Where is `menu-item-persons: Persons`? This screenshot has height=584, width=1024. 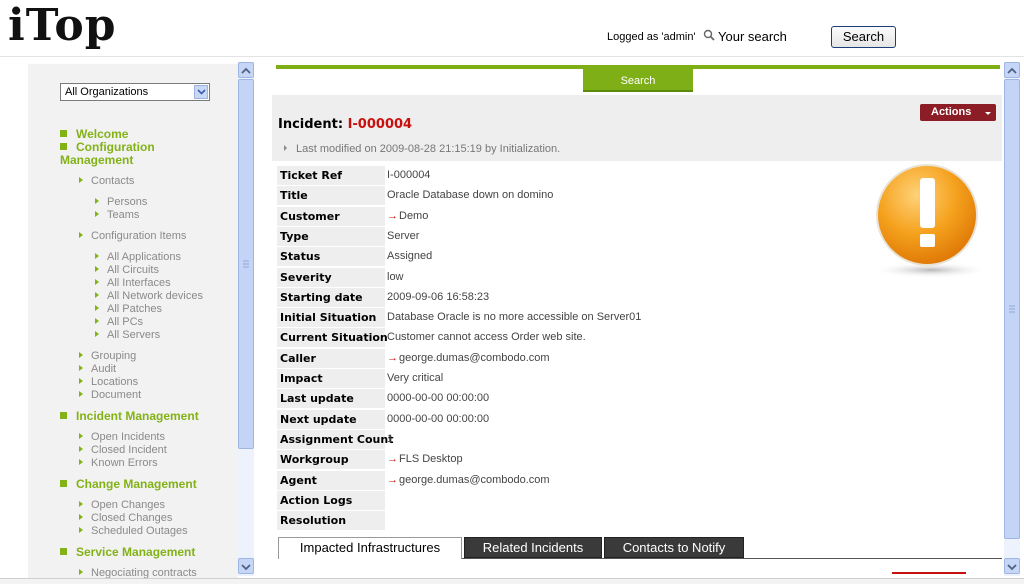 menu-item-persons: Persons is located at coordinates (121, 202).